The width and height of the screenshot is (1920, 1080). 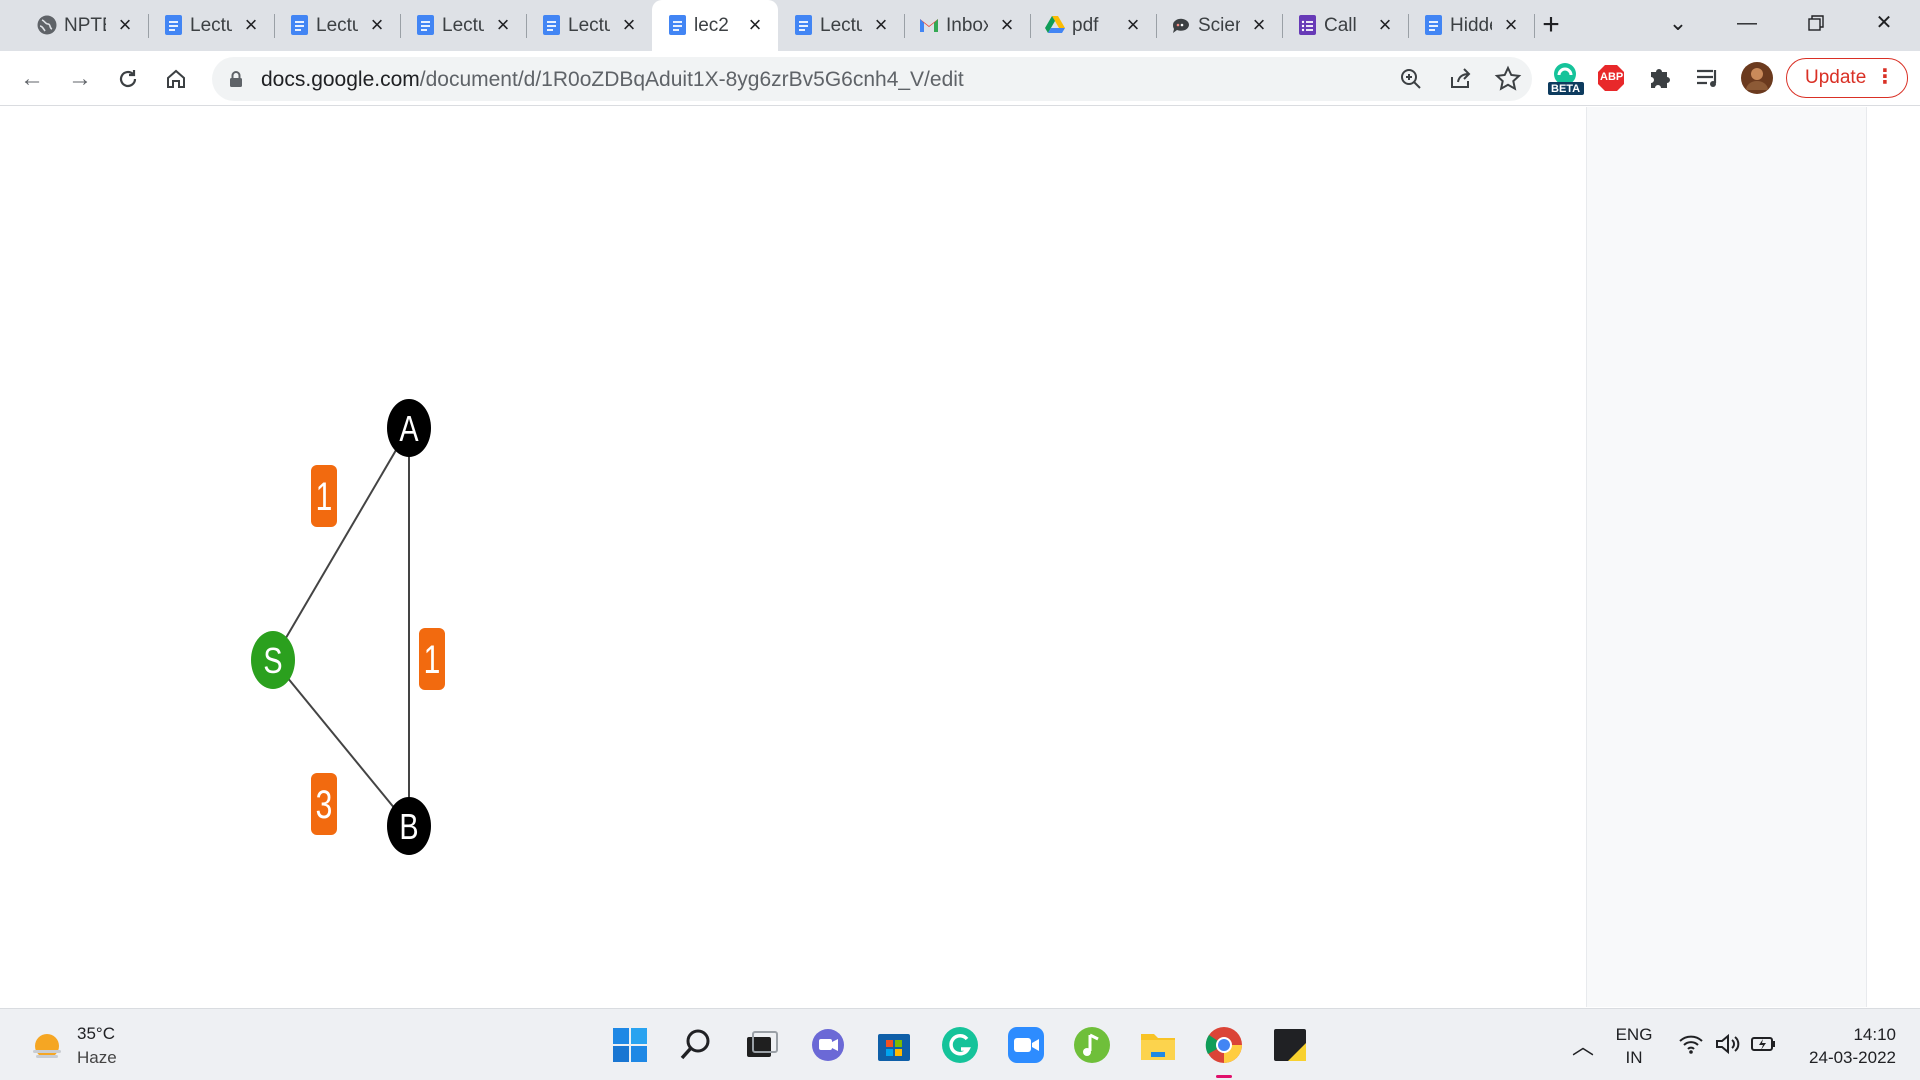 I want to click on active-app-indicator, so click(x=1224, y=1076).